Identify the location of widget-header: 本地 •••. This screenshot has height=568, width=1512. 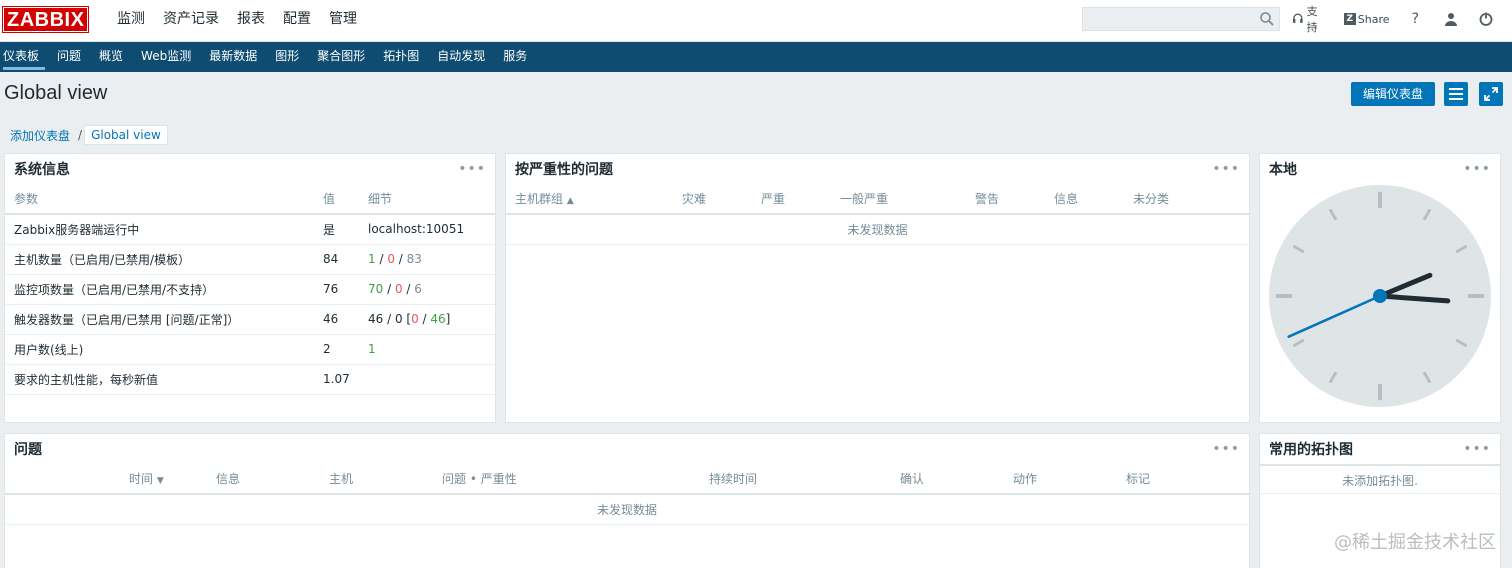
(1380, 169).